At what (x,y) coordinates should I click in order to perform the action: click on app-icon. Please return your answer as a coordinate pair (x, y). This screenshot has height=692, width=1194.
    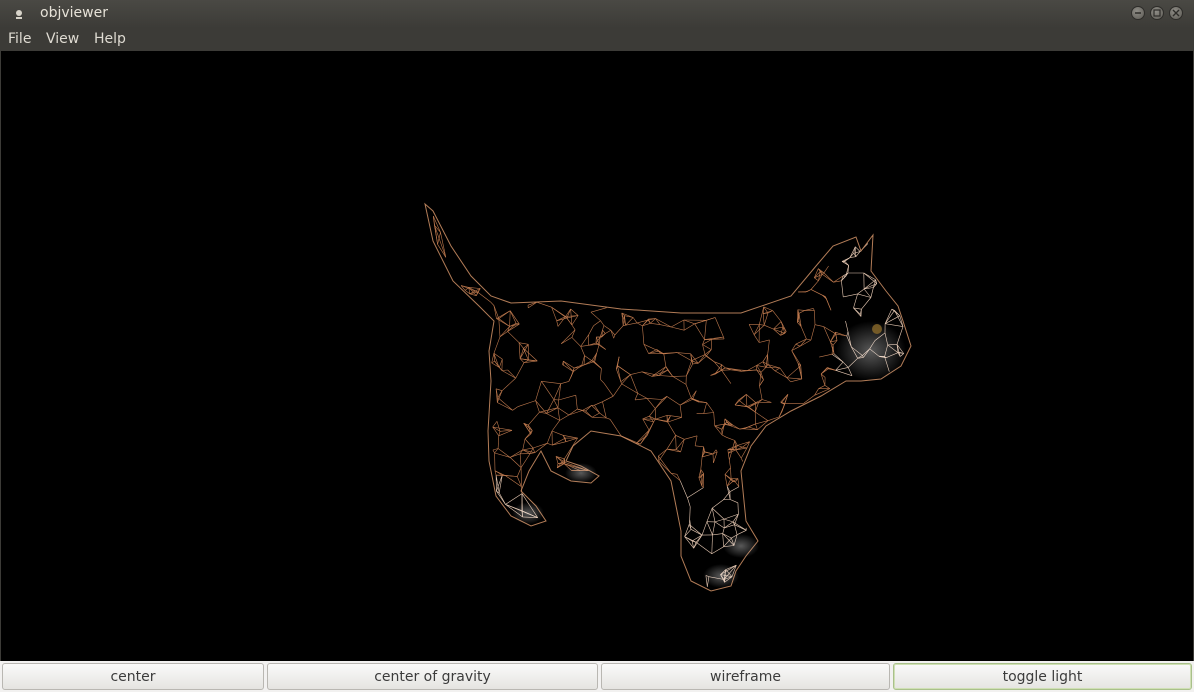
    Looking at the image, I should click on (19, 14).